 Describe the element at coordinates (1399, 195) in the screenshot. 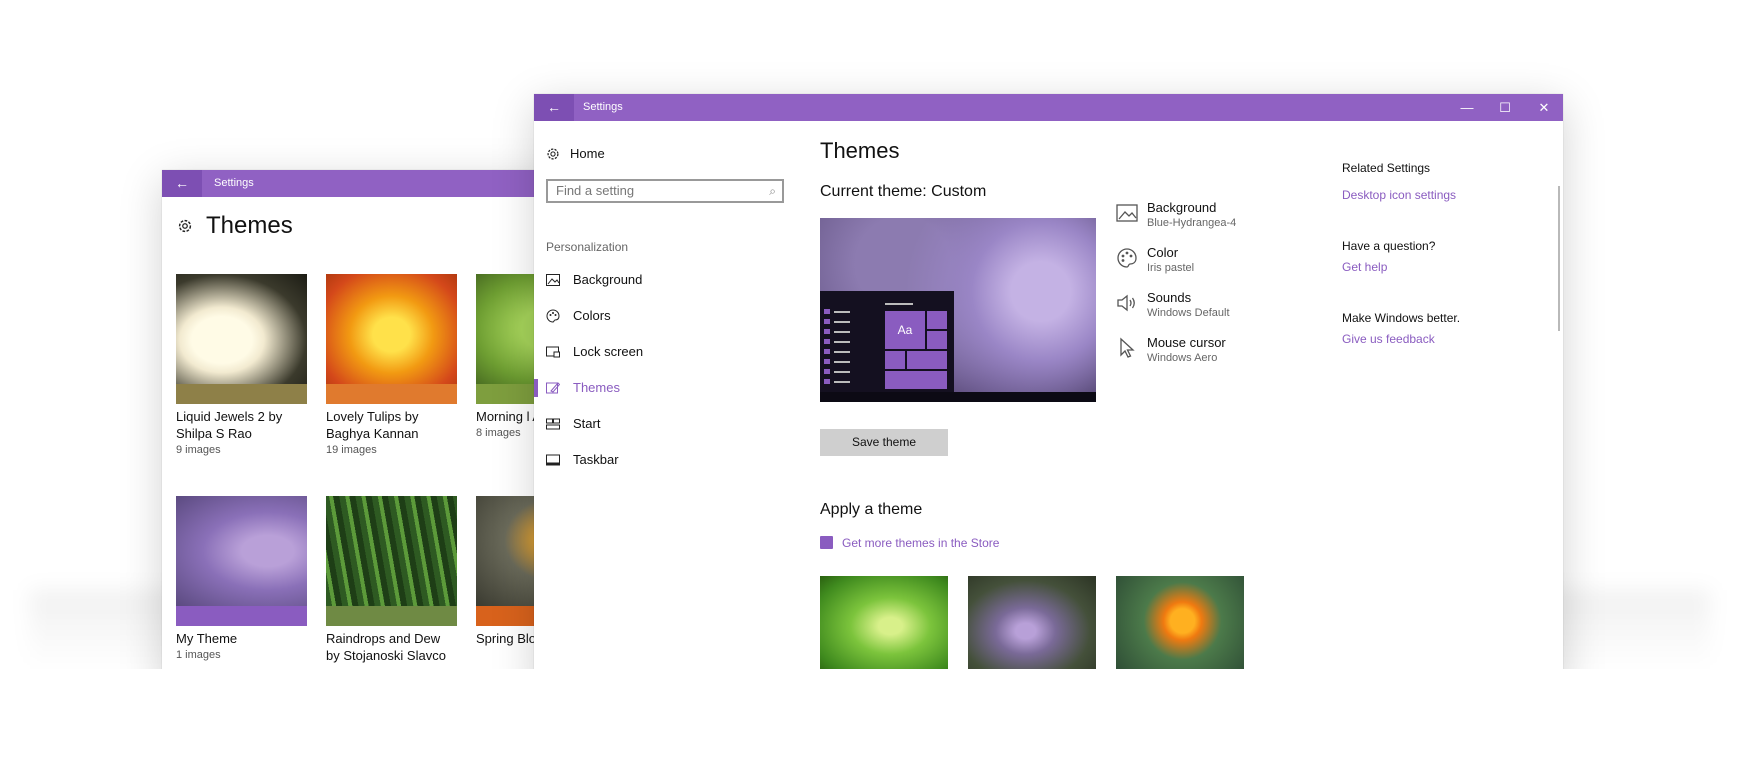

I see `desktop-icon-settings-link: Desktop icon settings` at that location.